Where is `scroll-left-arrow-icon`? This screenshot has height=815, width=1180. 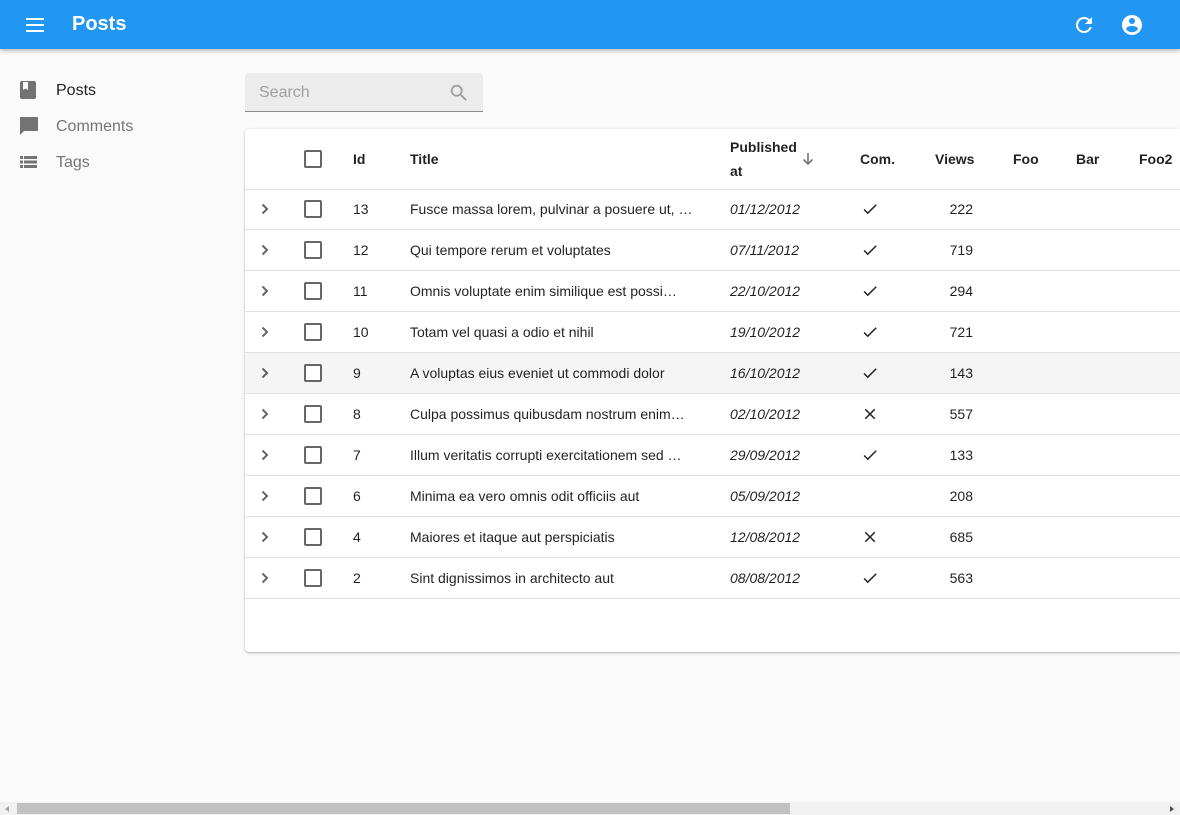 scroll-left-arrow-icon is located at coordinates (7, 809).